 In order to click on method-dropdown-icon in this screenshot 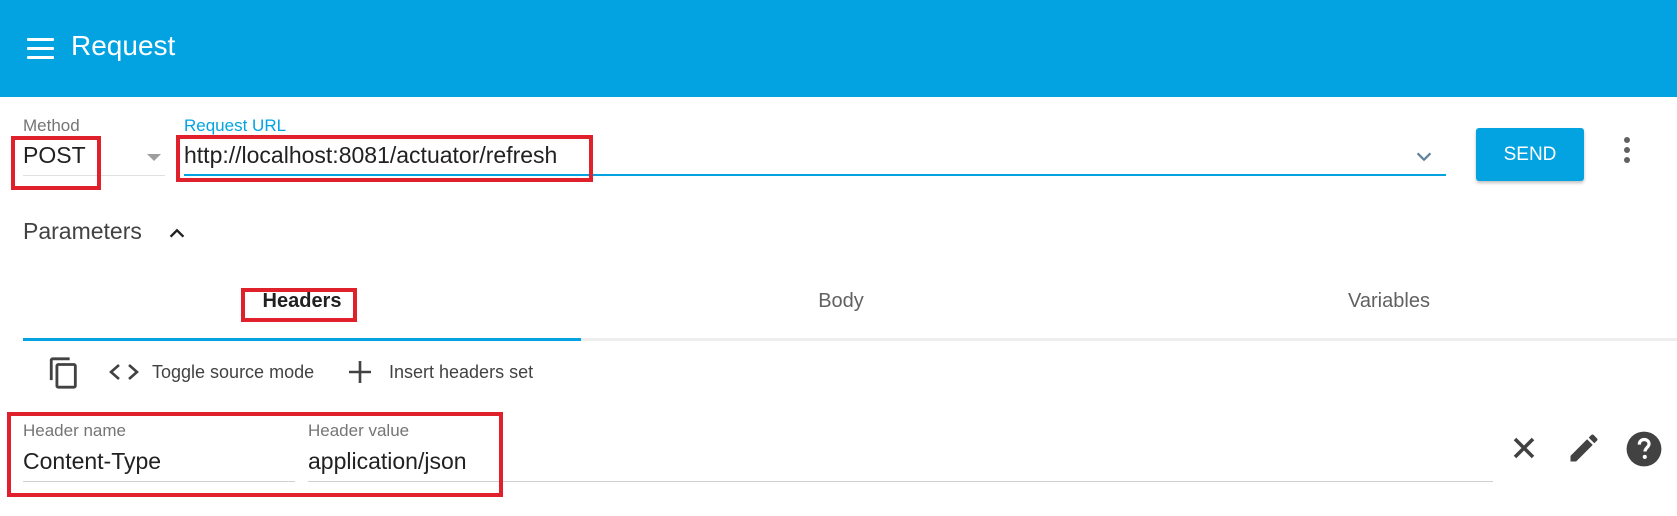, I will do `click(154, 157)`.